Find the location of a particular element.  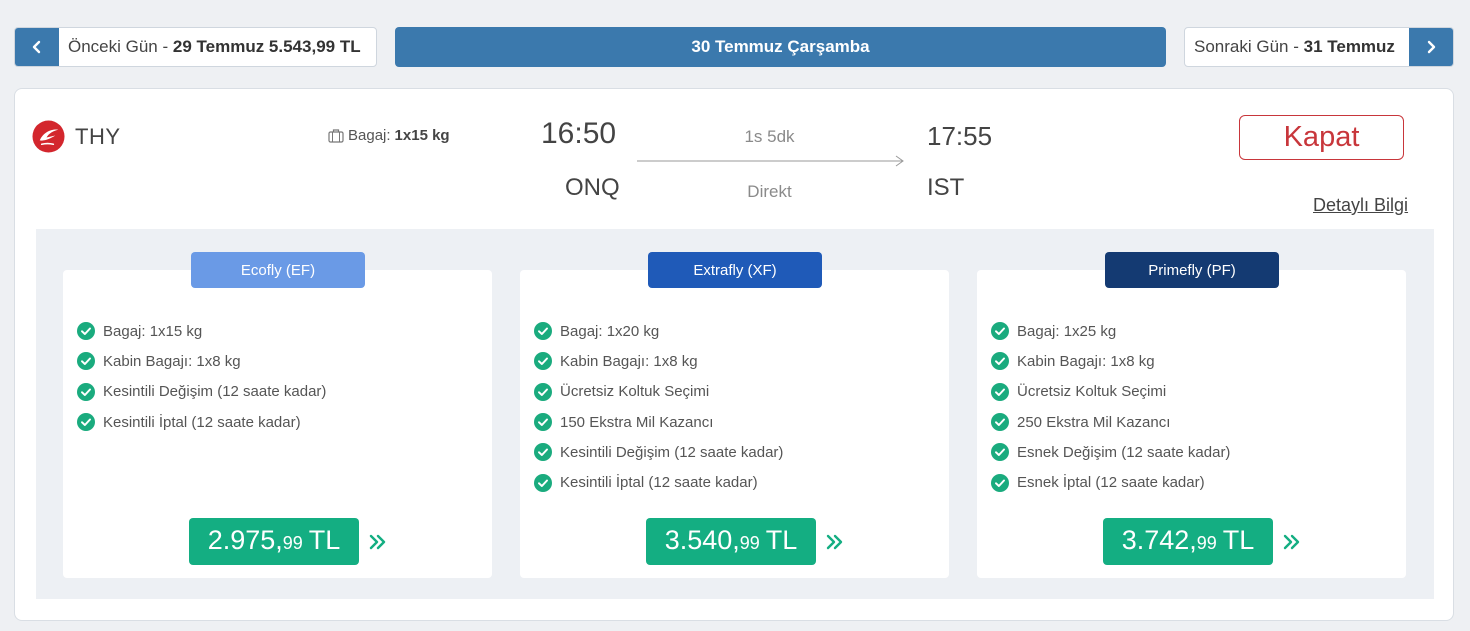

airline-info: THY is located at coordinates (76, 136).